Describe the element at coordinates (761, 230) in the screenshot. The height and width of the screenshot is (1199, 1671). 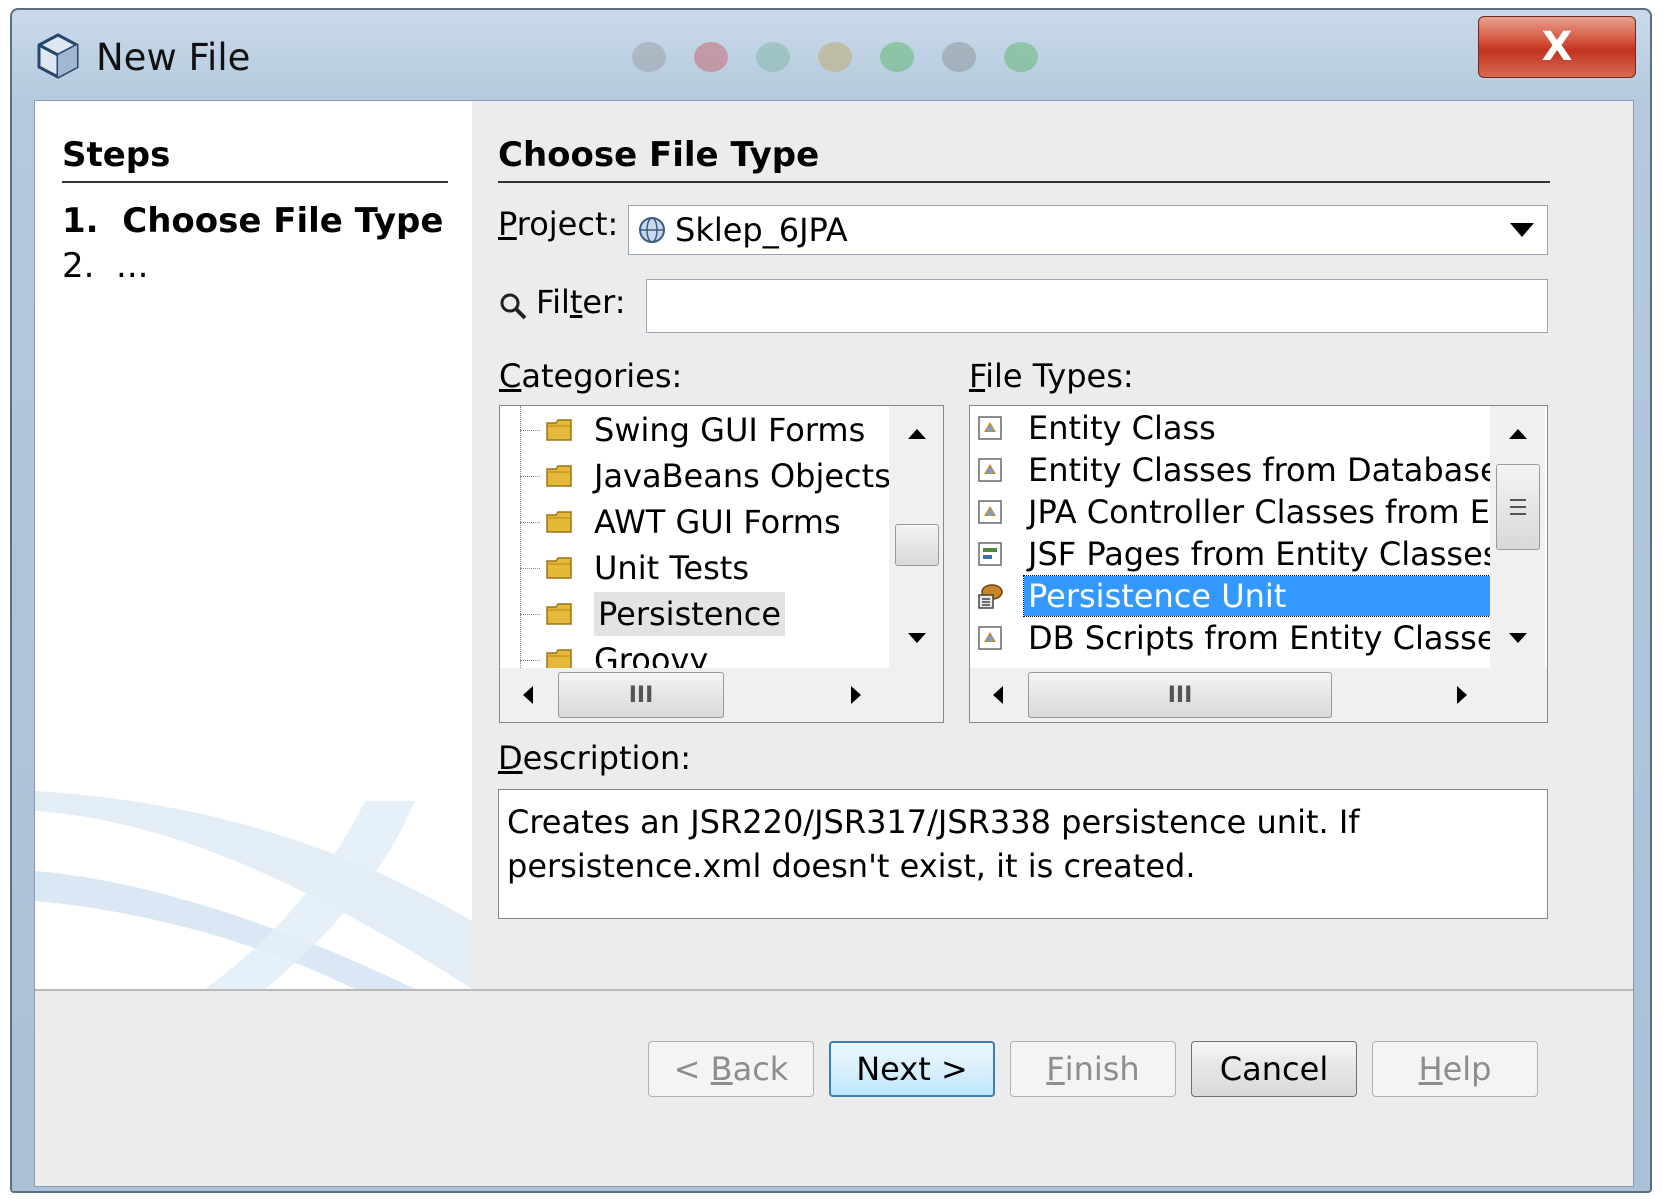
I see `project-value: Sklep_6JPA` at that location.